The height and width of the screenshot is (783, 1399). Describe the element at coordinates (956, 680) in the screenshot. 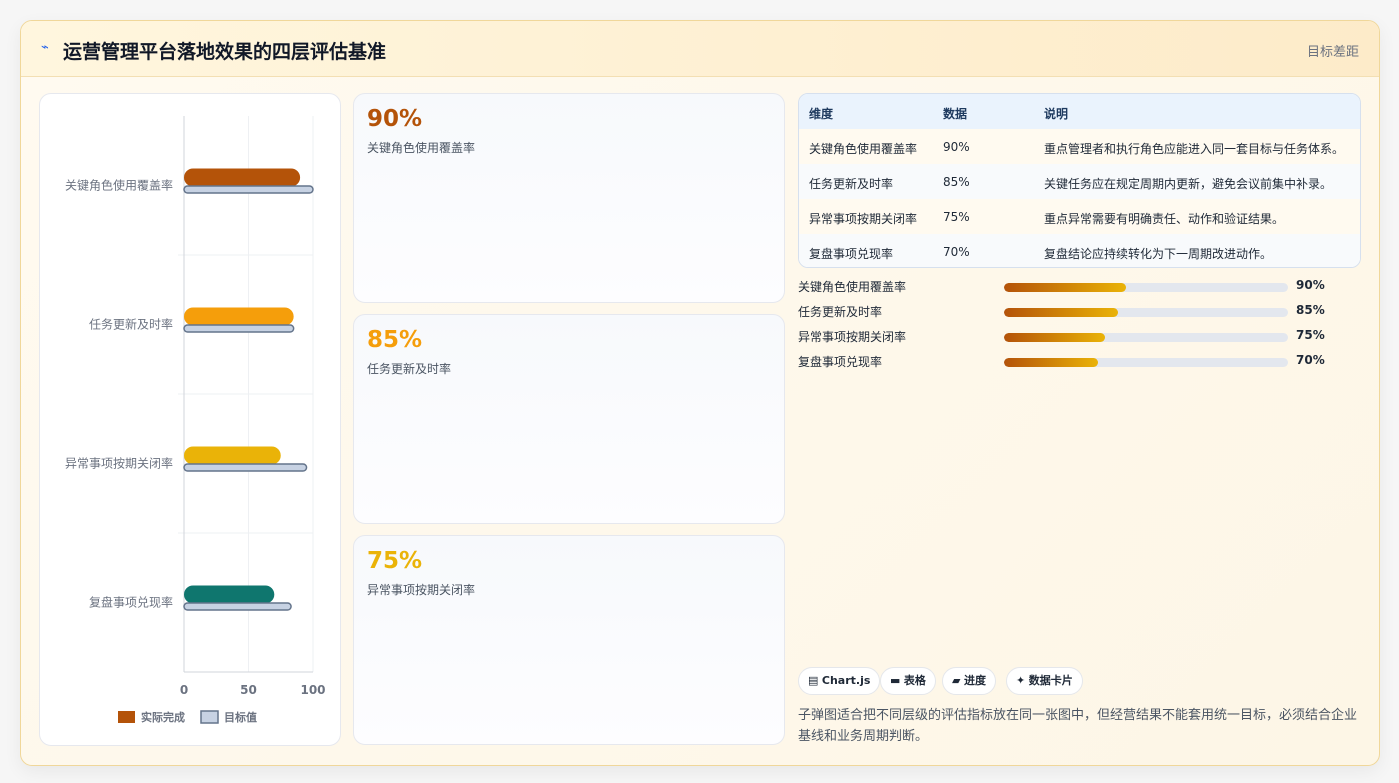

I see `progress-icon: ▰` at that location.